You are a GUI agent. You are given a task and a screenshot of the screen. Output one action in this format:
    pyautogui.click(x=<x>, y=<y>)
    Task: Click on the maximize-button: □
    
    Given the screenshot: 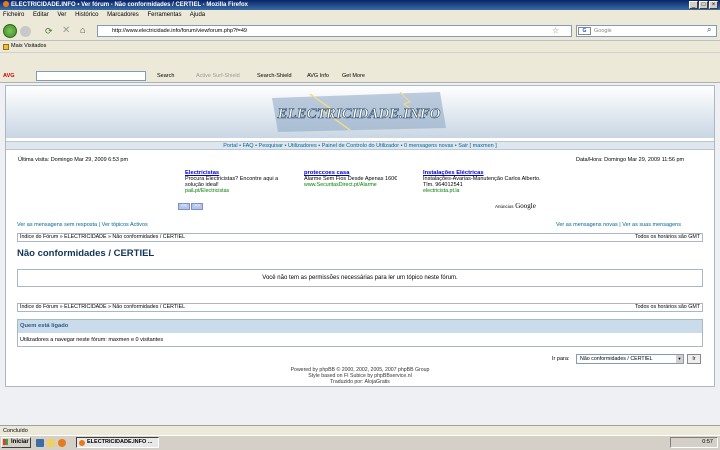 What is the action you would take?
    pyautogui.click(x=703, y=5)
    